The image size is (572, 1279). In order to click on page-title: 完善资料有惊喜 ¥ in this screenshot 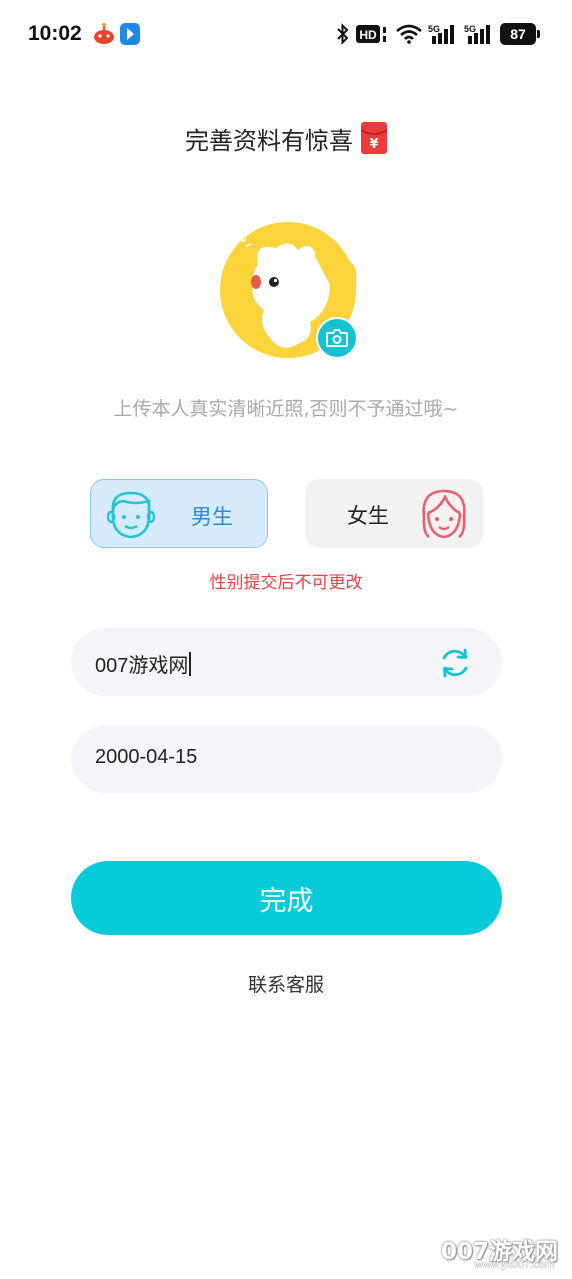, I will do `click(286, 138)`.